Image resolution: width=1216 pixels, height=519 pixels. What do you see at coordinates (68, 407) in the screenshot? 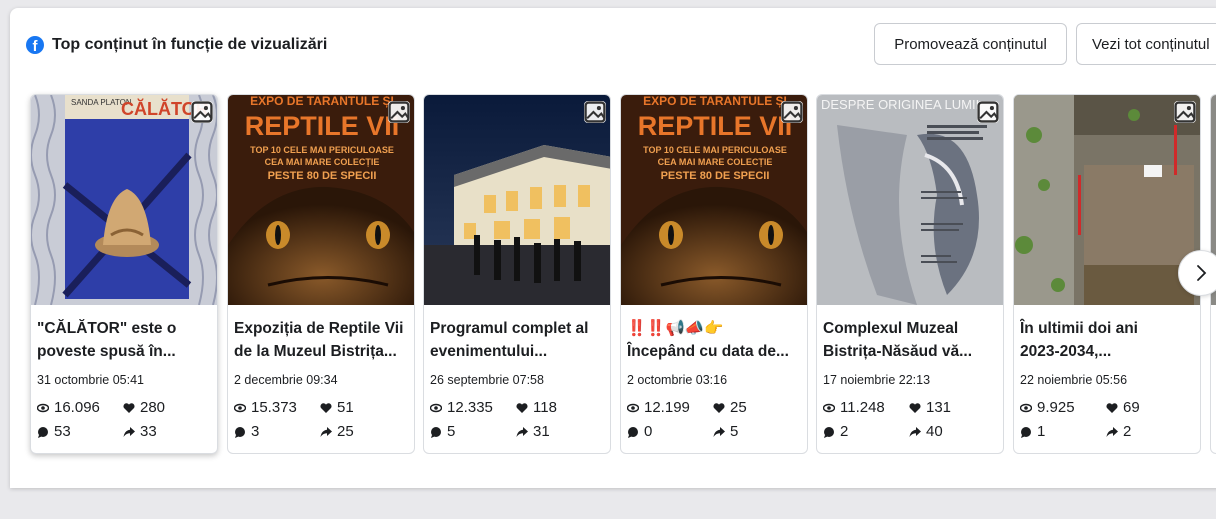
I see `views-metric: 16.096` at bounding box center [68, 407].